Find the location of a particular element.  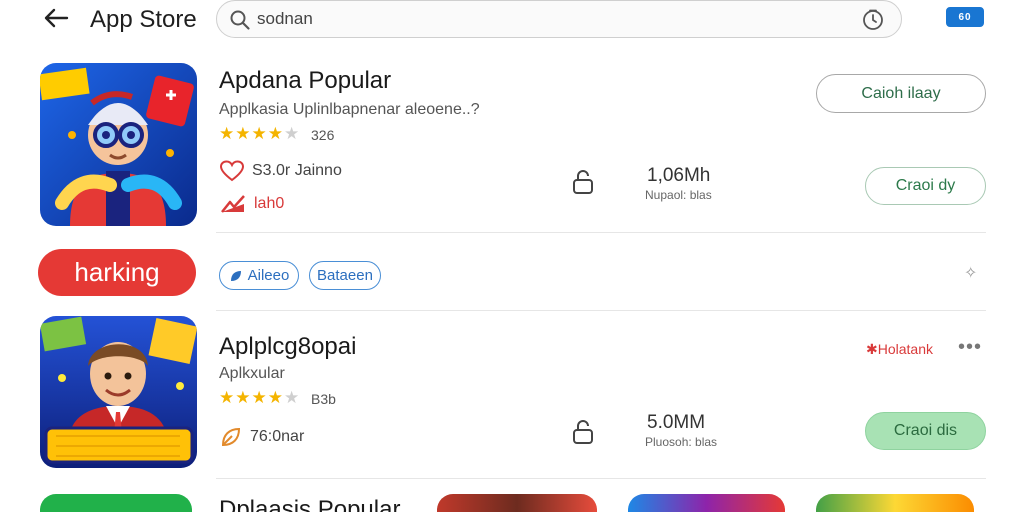

back-button is located at coordinates (56, 18).